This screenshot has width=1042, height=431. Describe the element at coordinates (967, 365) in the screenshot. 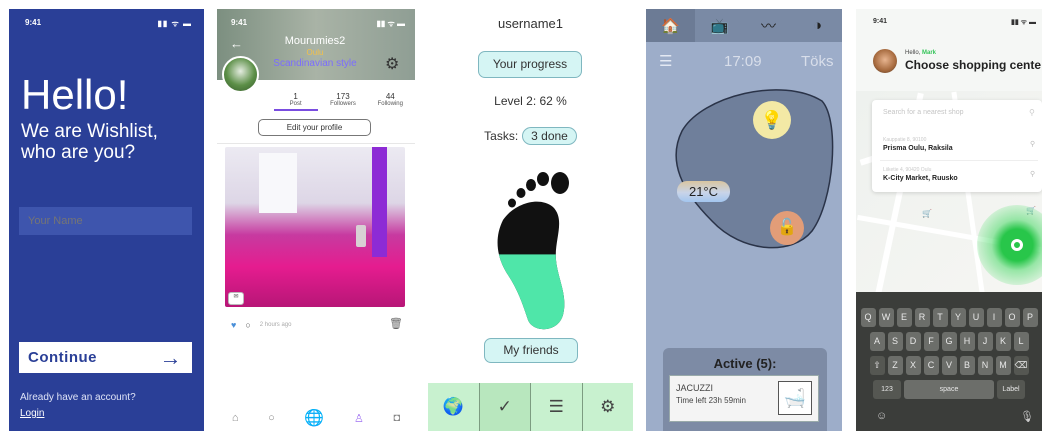

I see `key: B` at that location.